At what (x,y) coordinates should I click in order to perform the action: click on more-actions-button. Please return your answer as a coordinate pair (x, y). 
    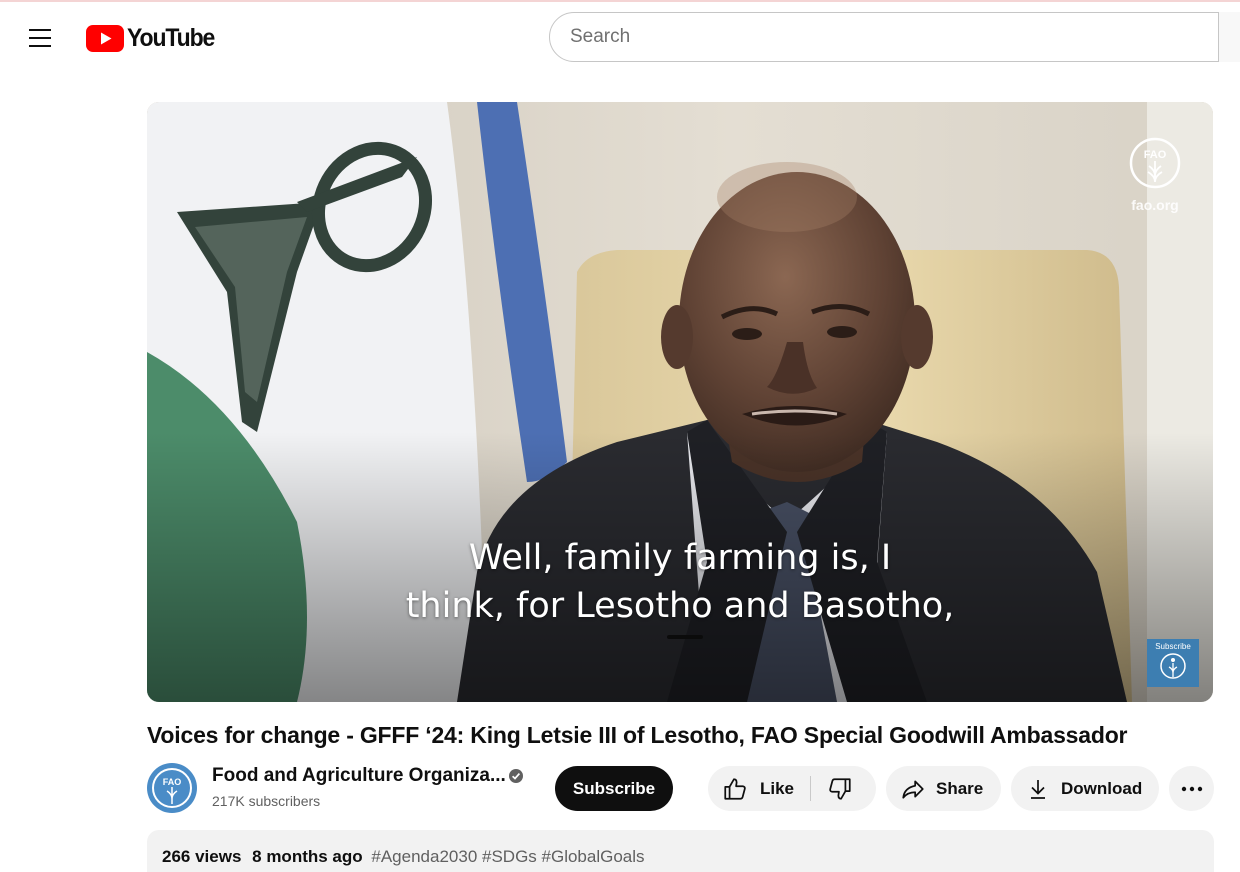
    Looking at the image, I should click on (1191, 788).